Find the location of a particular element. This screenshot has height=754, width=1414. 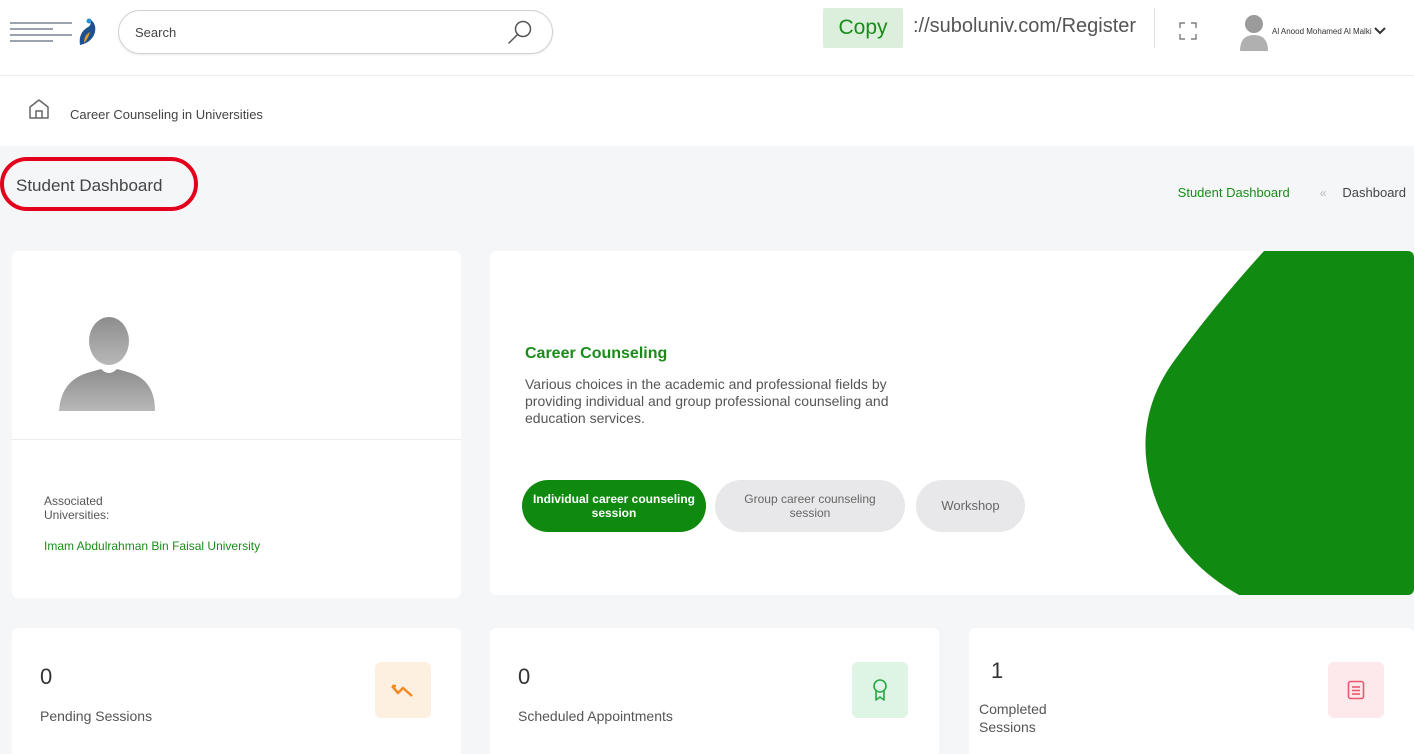

search-bar: Search is located at coordinates (335, 32).